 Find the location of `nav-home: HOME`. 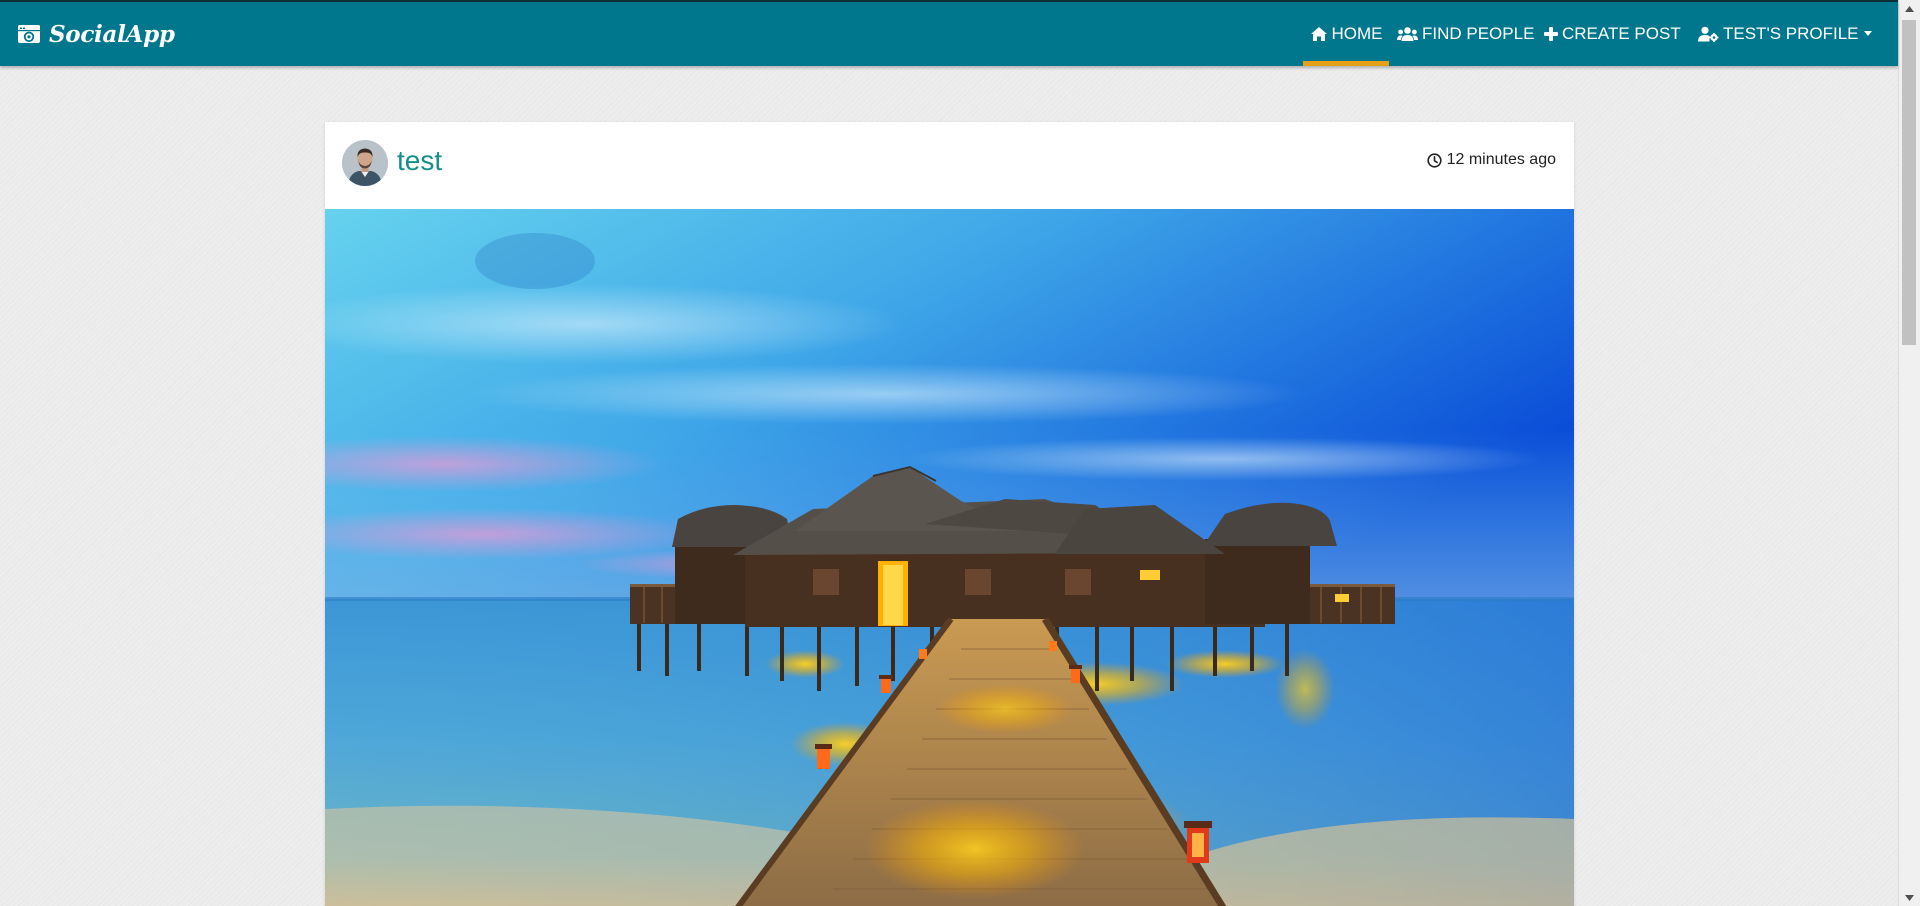

nav-home: HOME is located at coordinates (1346, 34).